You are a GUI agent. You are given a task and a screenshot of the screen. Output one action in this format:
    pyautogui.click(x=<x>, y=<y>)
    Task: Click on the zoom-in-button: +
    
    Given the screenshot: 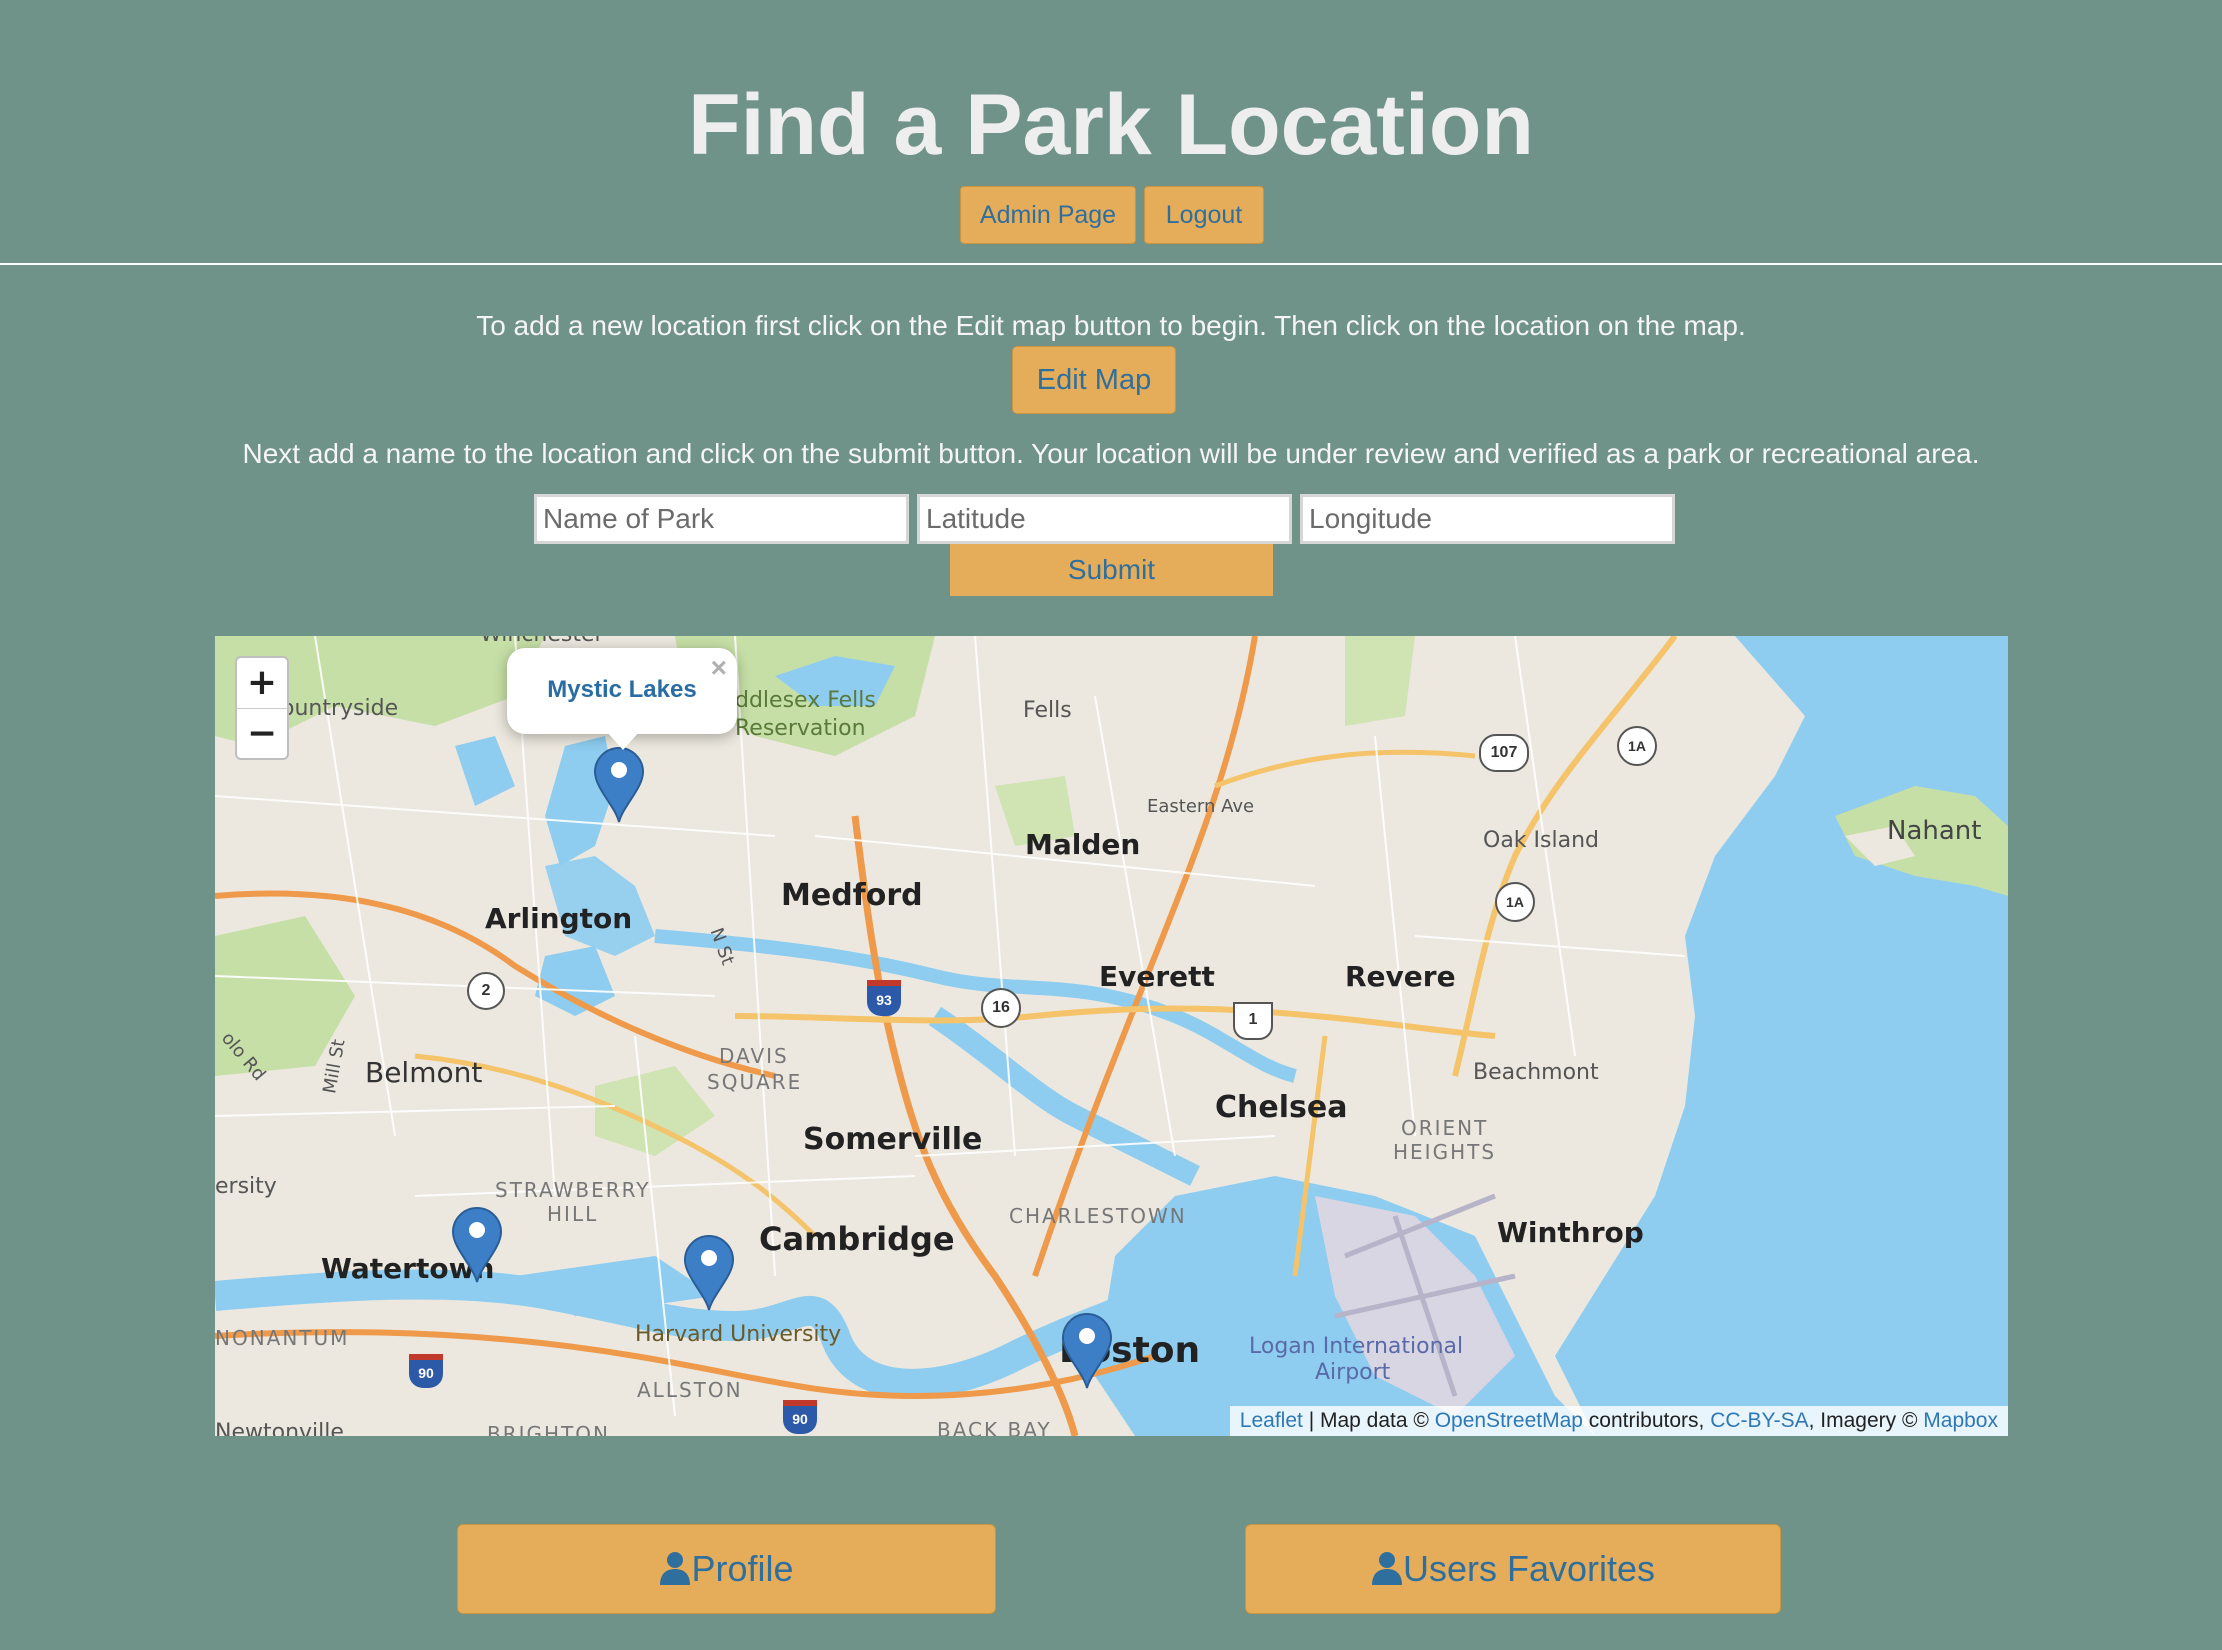 What is the action you would take?
    pyautogui.click(x=262, y=683)
    